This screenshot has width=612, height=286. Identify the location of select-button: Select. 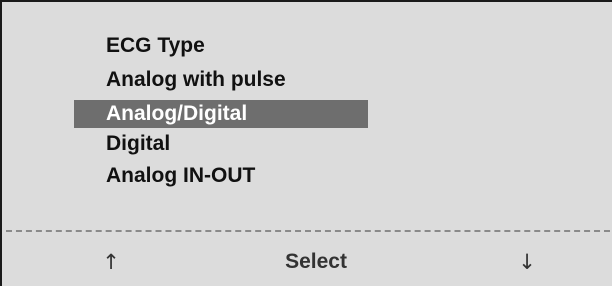
(316, 262).